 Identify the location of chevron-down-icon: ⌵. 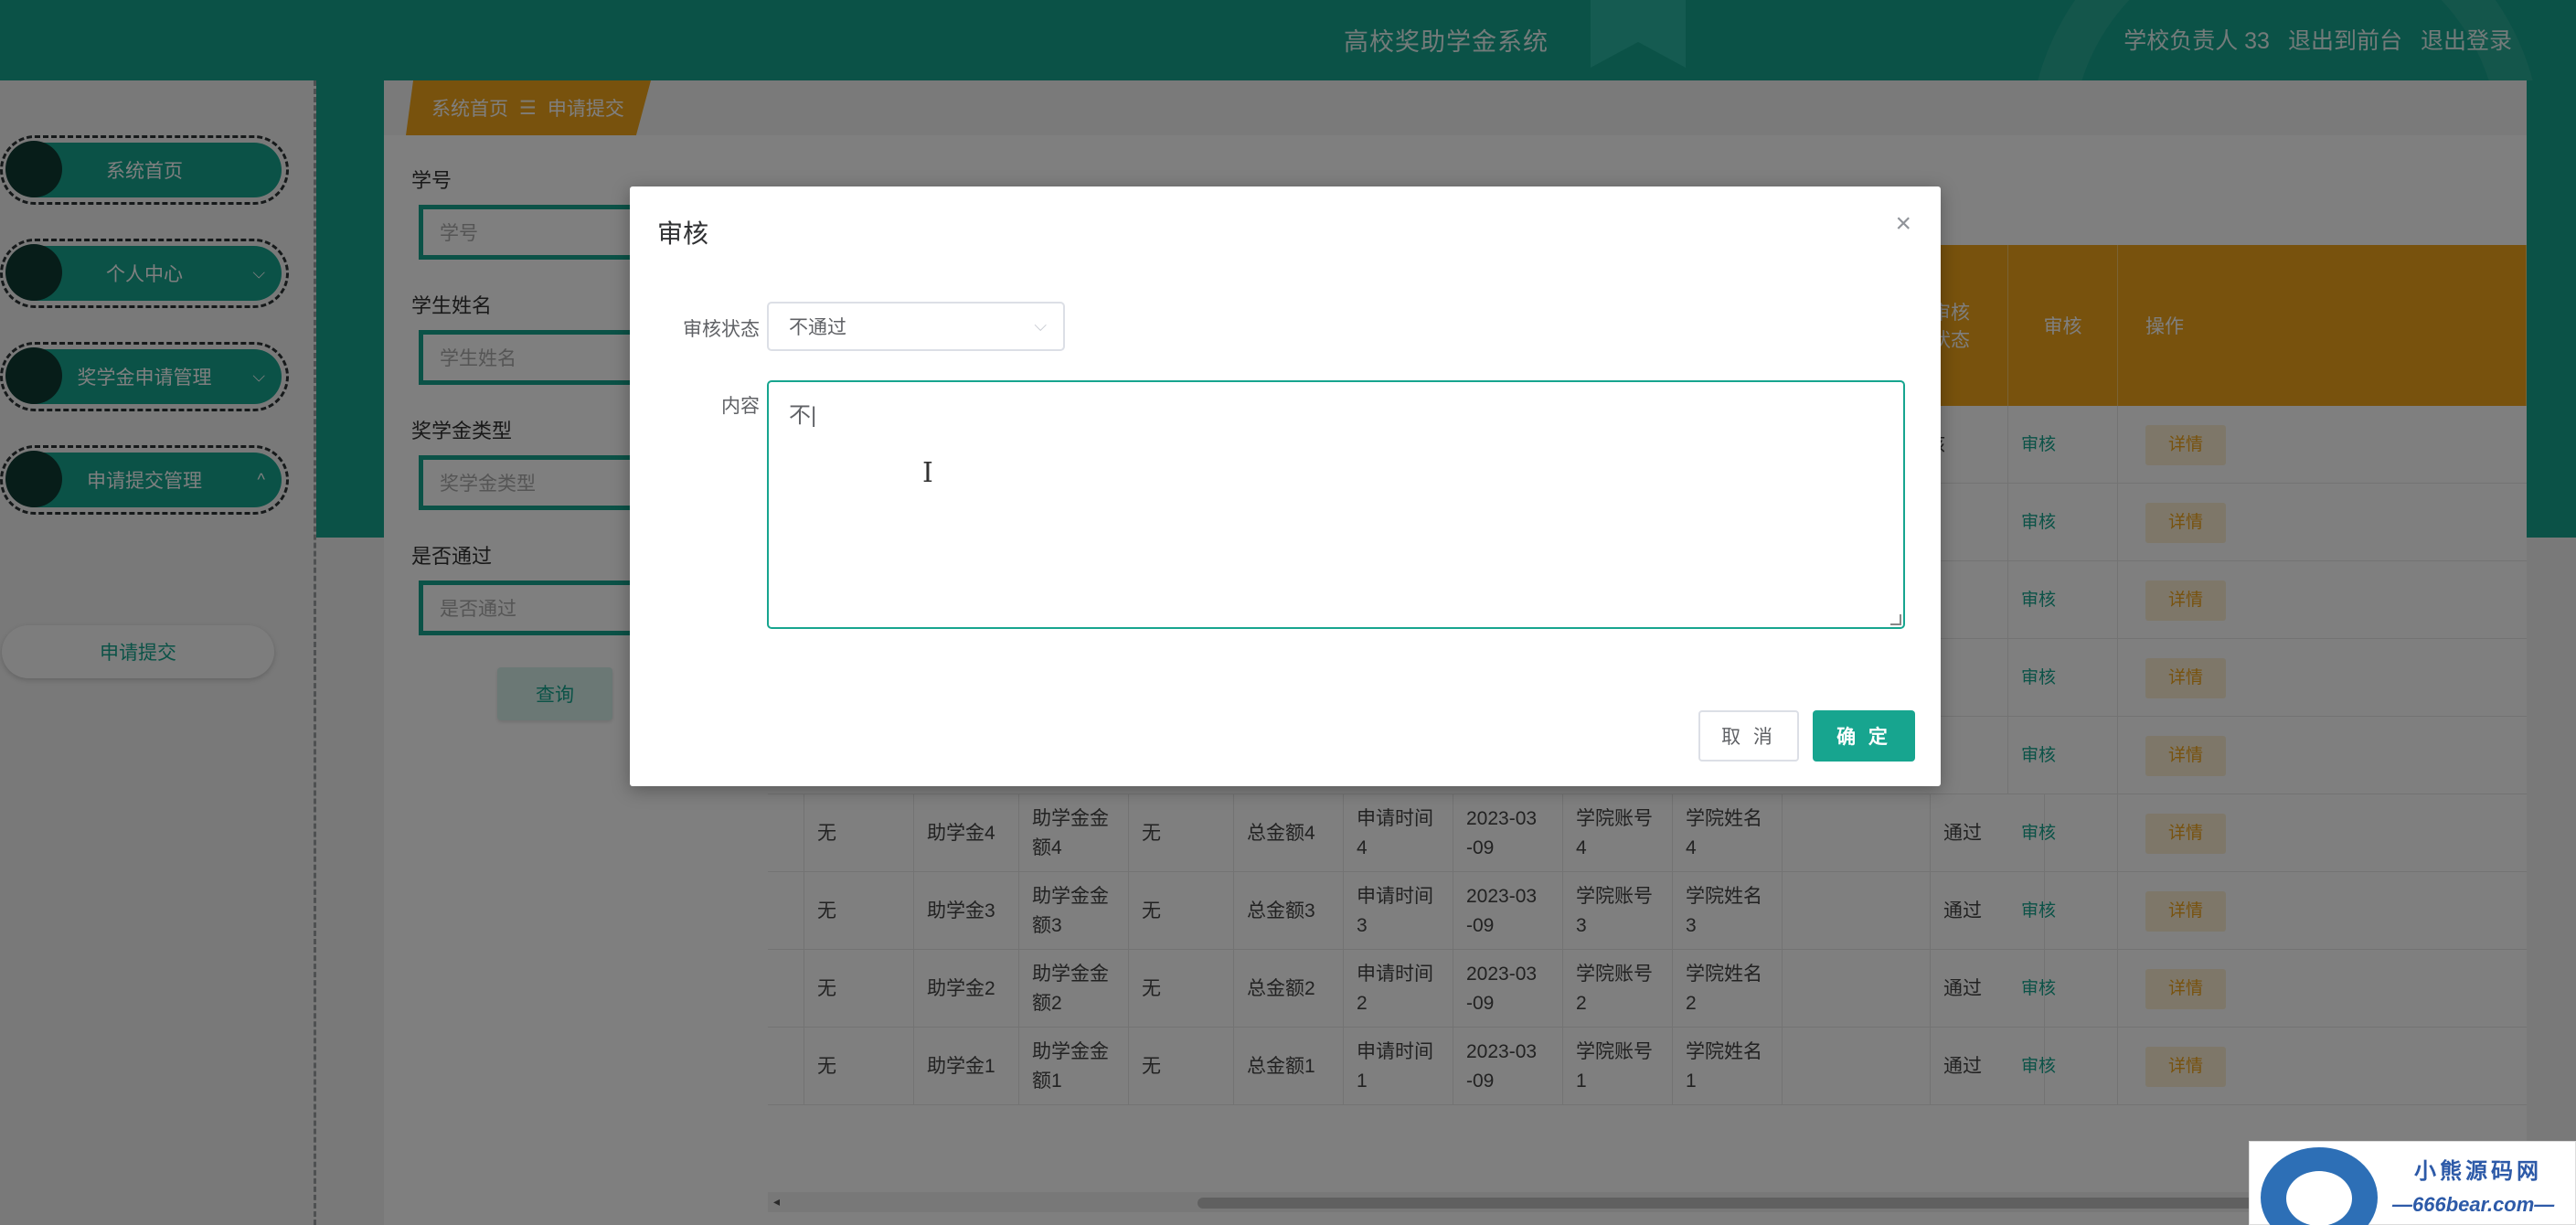
(1040, 326).